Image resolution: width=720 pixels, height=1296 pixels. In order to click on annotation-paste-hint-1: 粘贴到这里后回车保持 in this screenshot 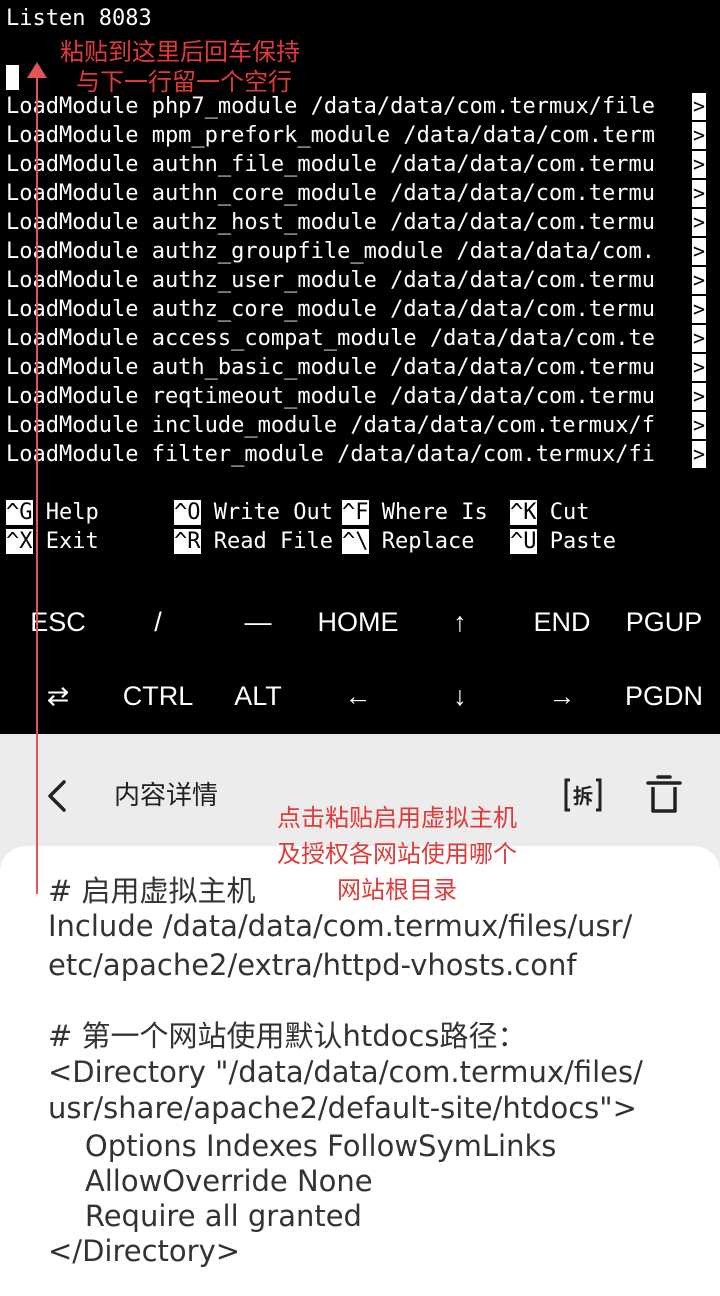, I will do `click(180, 52)`.